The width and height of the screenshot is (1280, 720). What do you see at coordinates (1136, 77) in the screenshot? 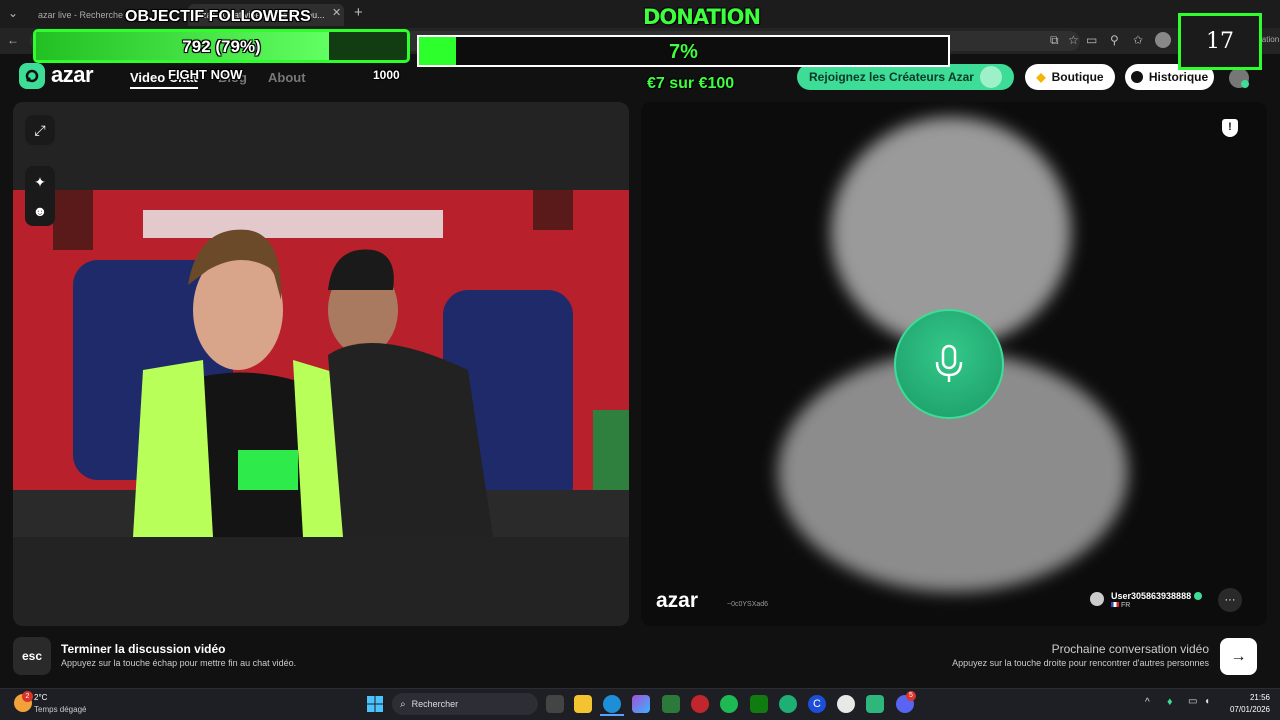
I see `clock-icon` at bounding box center [1136, 77].